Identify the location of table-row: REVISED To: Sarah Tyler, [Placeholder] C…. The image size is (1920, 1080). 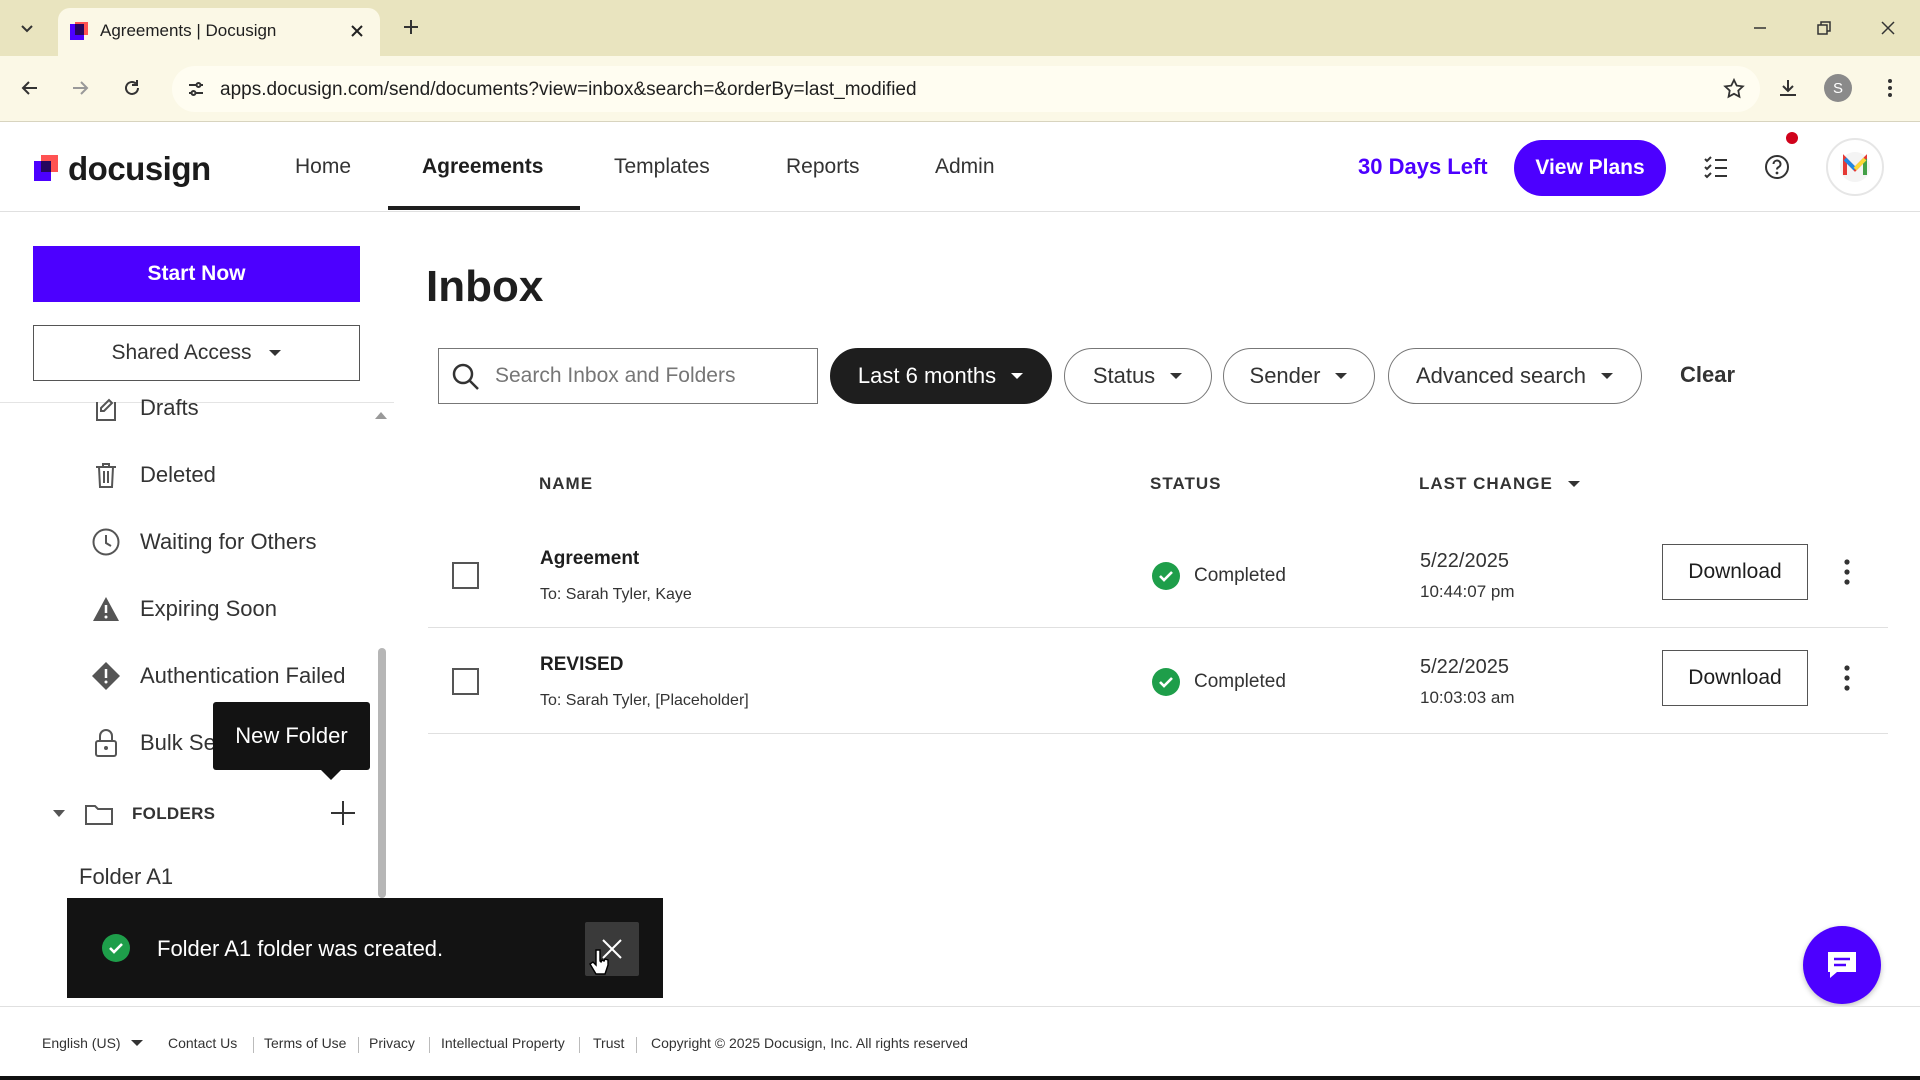
(1158, 681).